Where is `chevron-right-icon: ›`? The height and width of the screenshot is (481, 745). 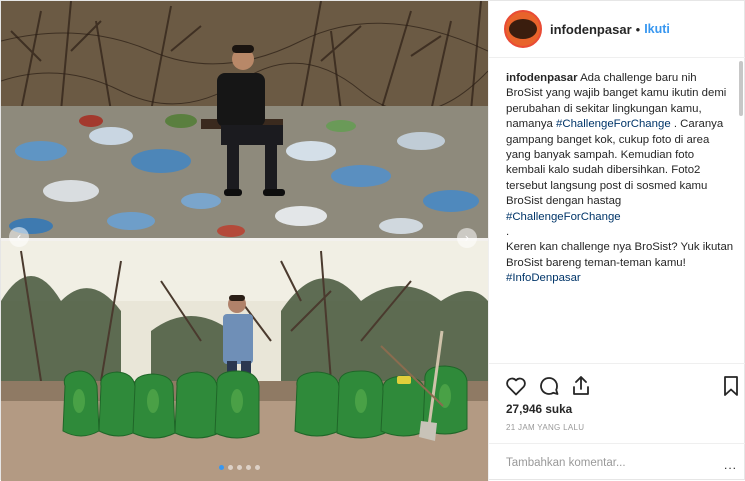
chevron-right-icon: › is located at coordinates (467, 238).